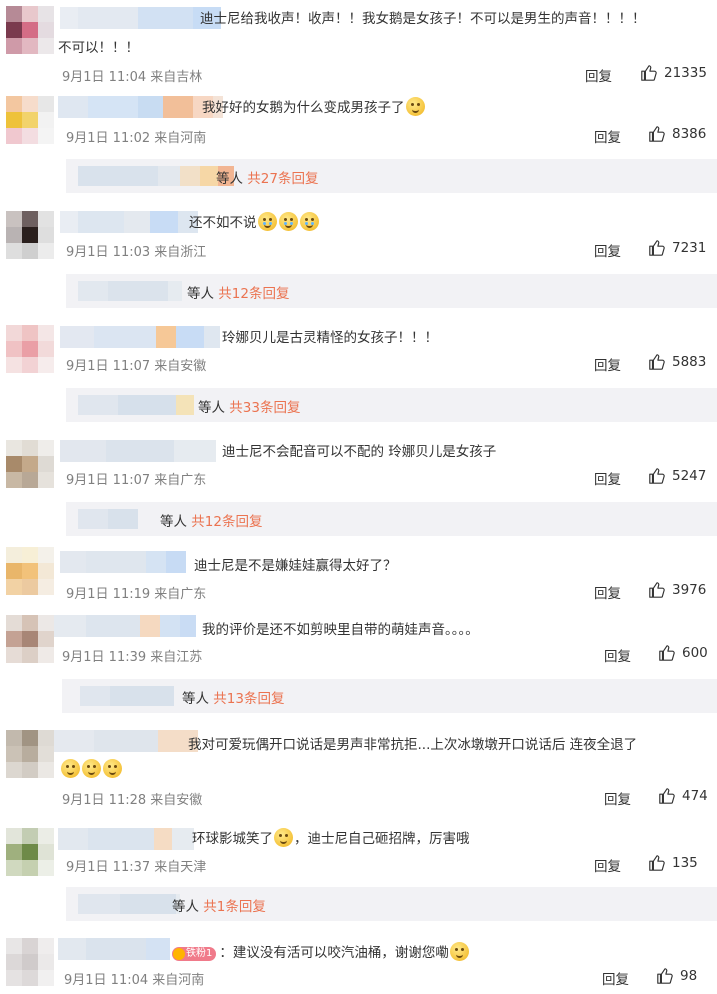  What do you see at coordinates (136, 252) in the screenshot?
I see `comment-meta: 9月1日 11:03 来自浙江` at bounding box center [136, 252].